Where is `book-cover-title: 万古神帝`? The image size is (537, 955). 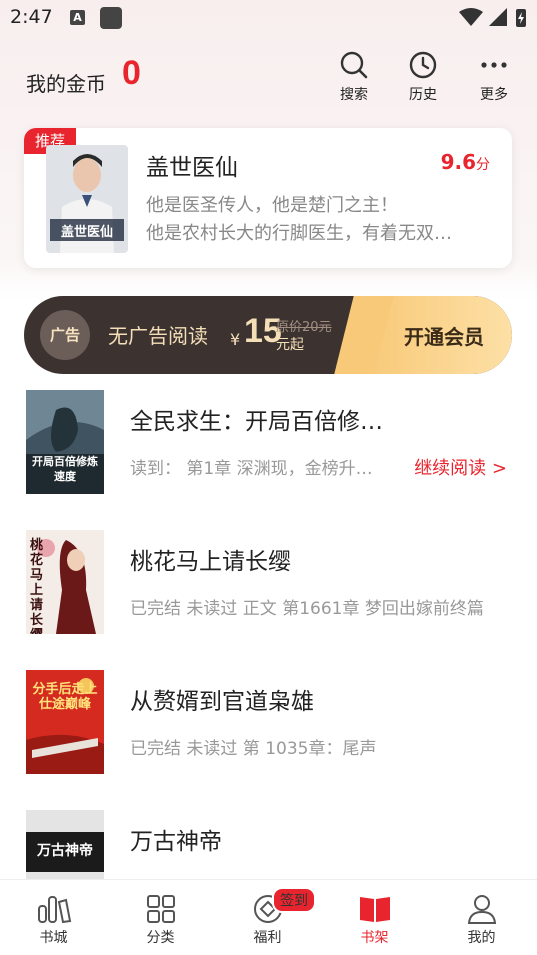 book-cover-title: 万古神帝 is located at coordinates (65, 851).